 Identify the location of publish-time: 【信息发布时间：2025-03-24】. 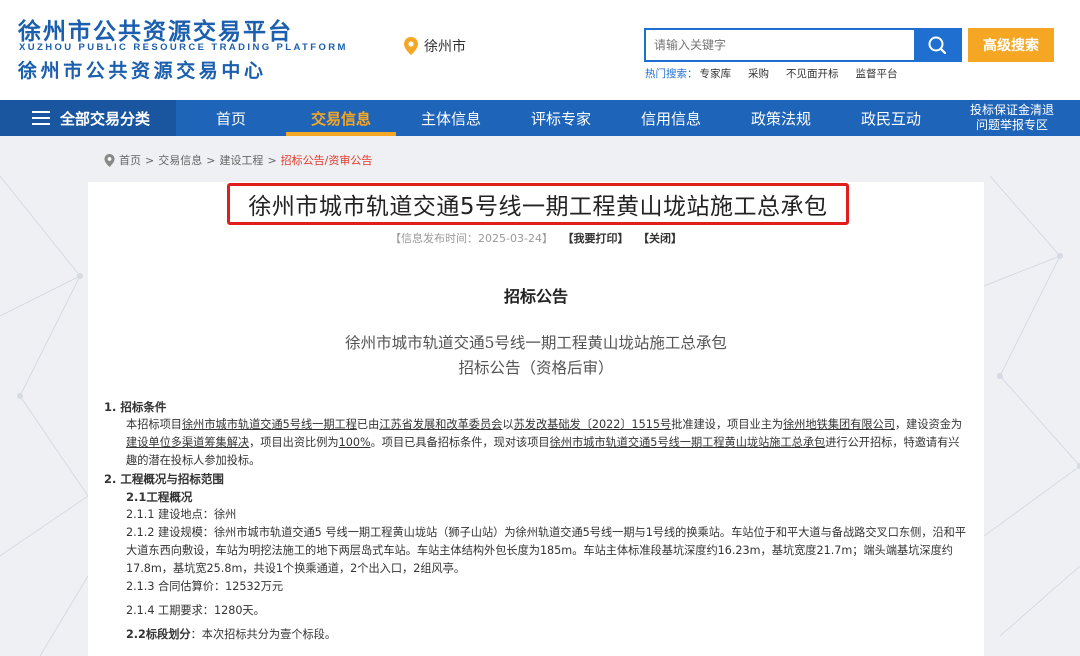
(471, 238).